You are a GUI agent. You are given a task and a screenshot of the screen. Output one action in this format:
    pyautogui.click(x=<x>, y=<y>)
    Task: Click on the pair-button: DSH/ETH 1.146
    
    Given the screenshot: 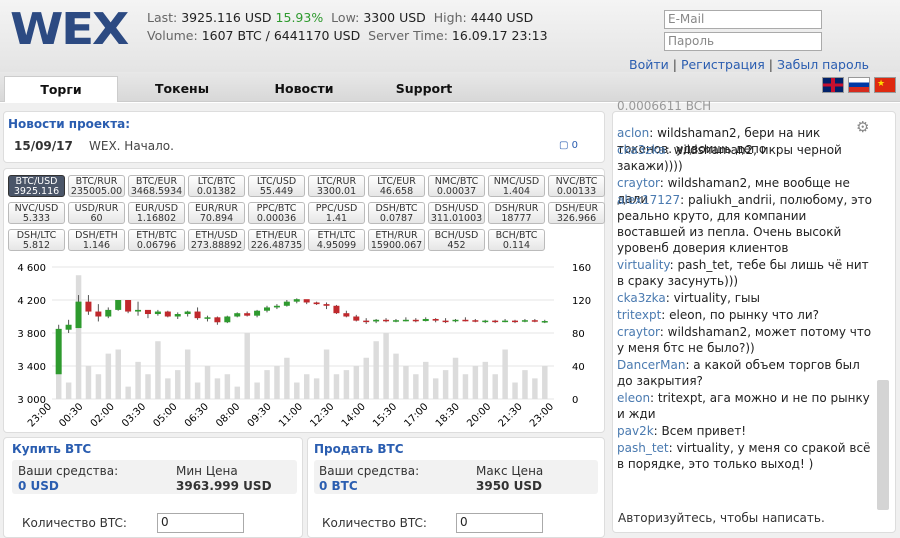 What is the action you would take?
    pyautogui.click(x=96, y=240)
    